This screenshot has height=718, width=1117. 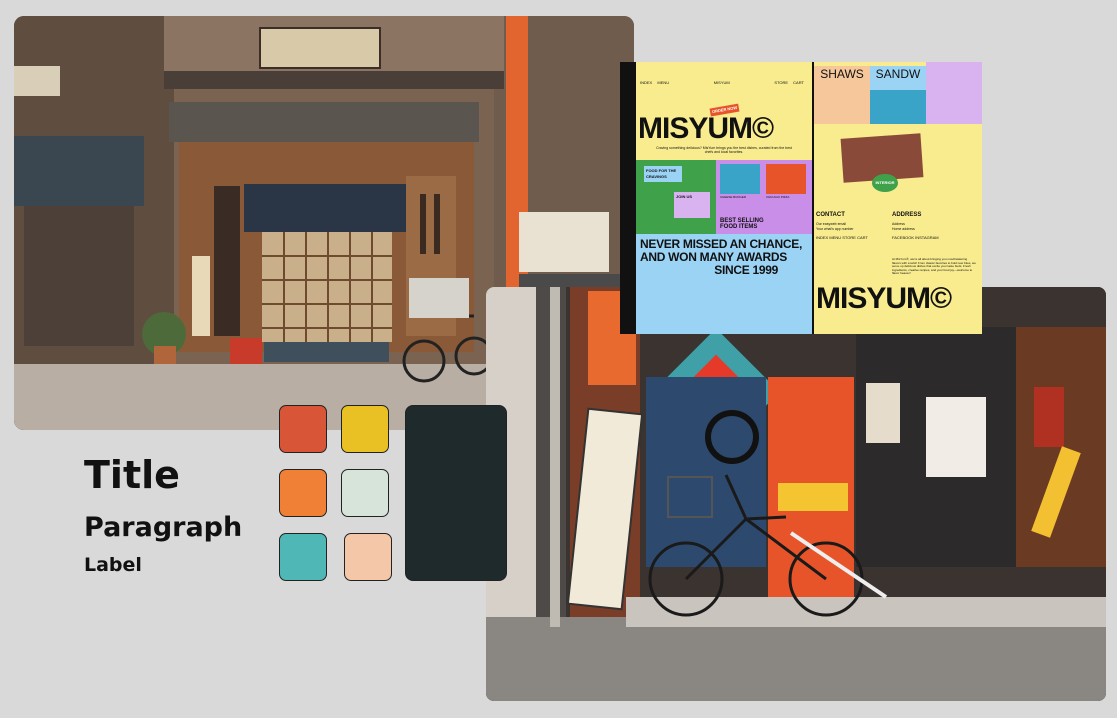 I want to click on sandwich-image, so click(x=898, y=107).